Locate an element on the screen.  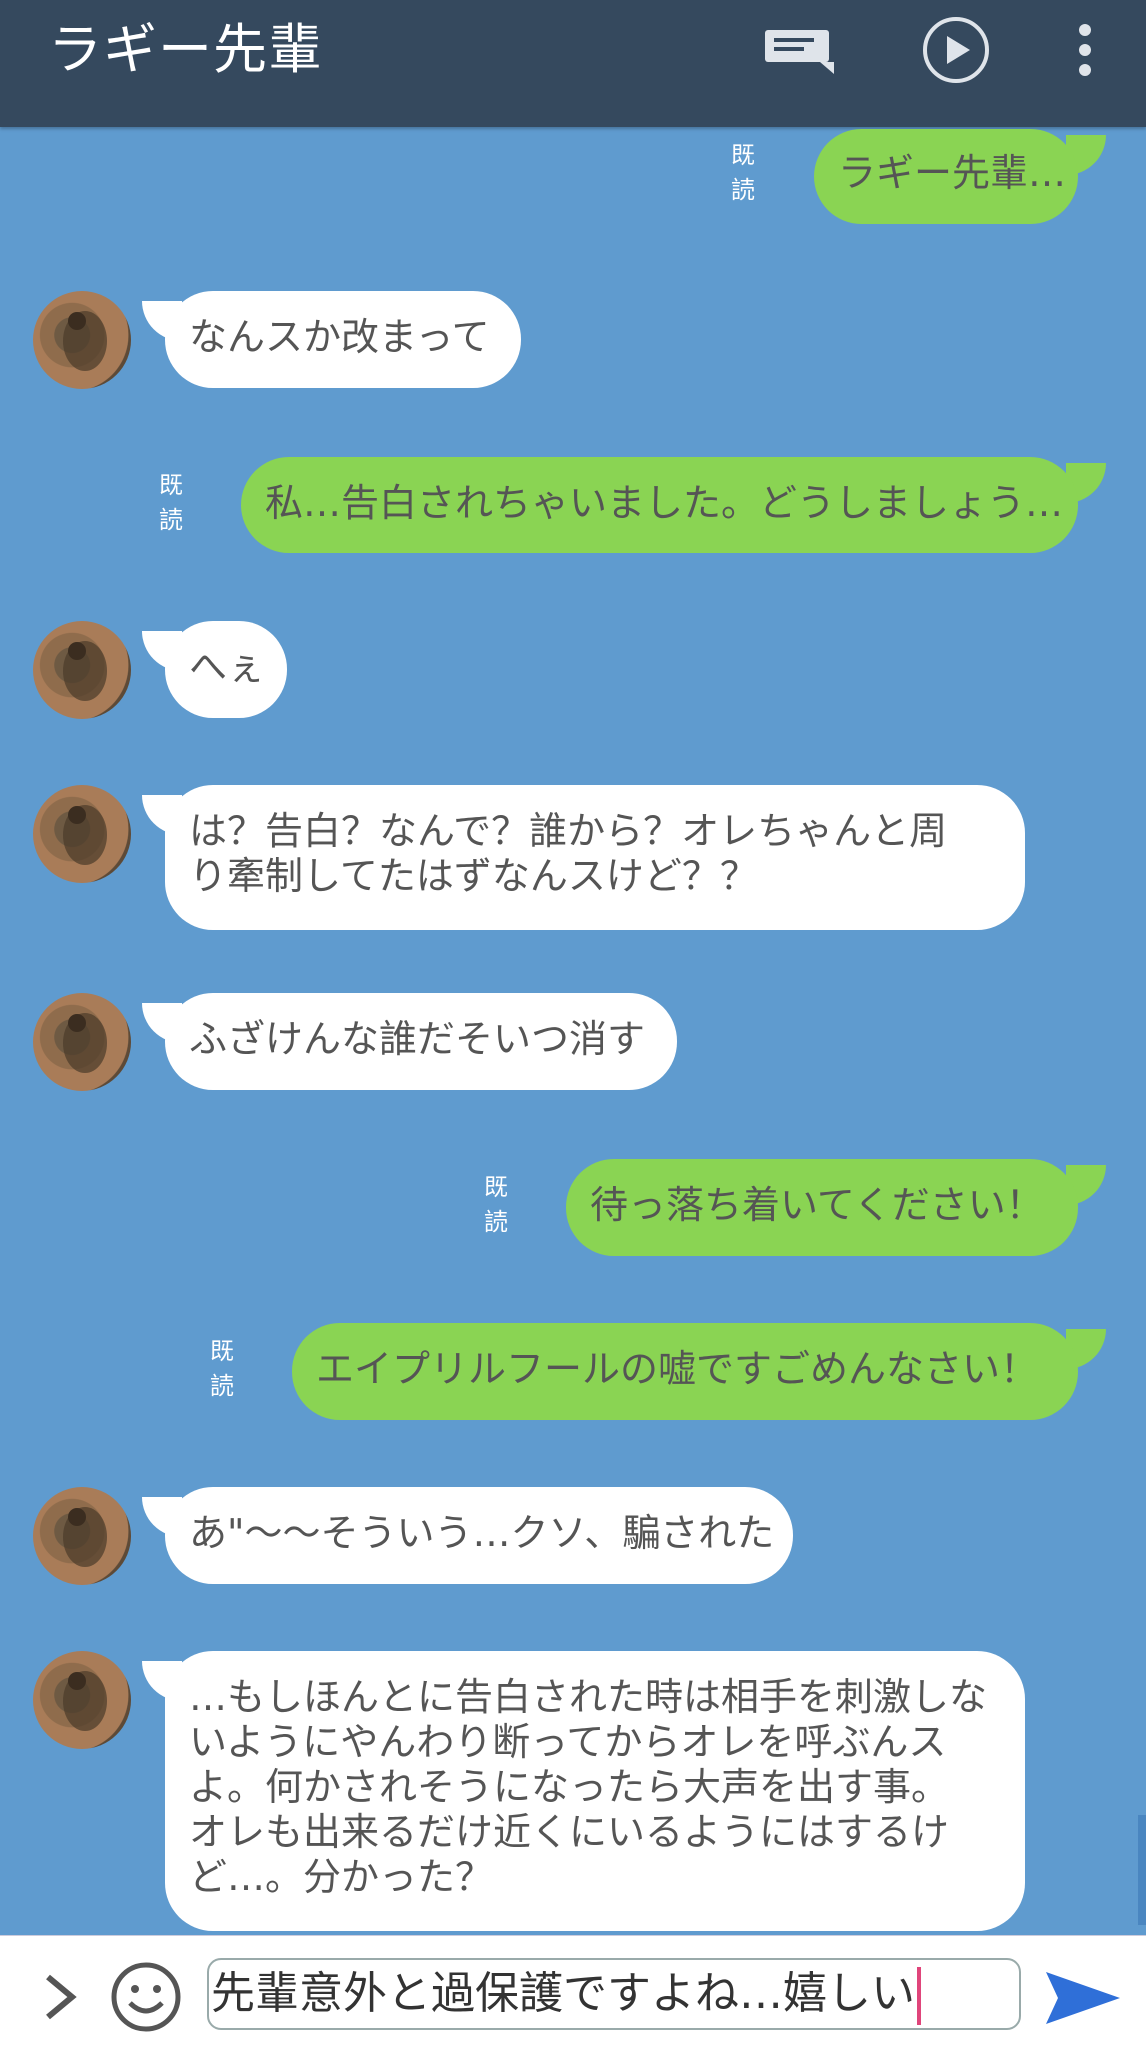
play-circle-icon is located at coordinates (954, 50).